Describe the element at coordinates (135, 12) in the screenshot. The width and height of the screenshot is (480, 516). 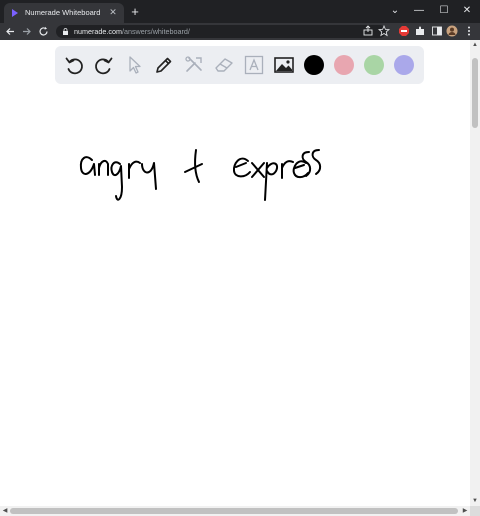
I see `new-tab-button: +` at that location.